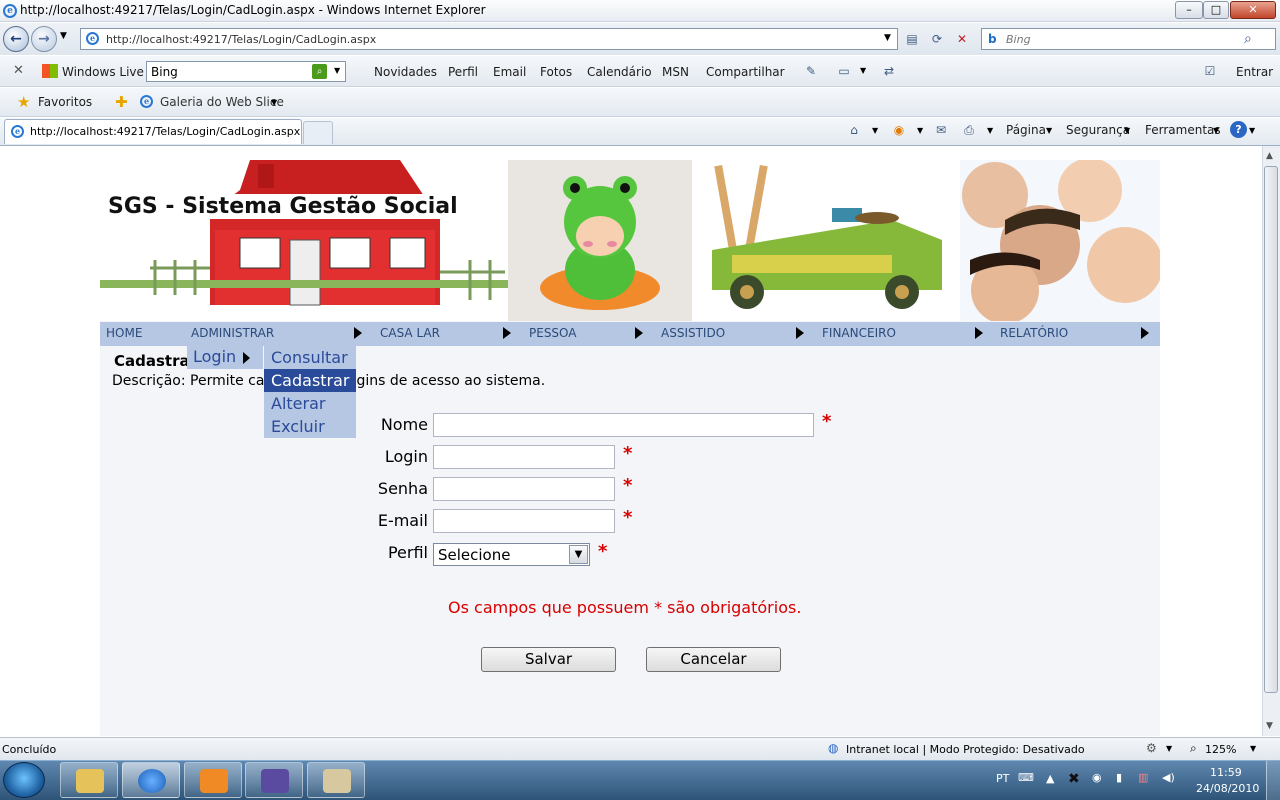 This screenshot has height=800, width=1280. What do you see at coordinates (232, 333) in the screenshot?
I see `menu-administrar: ADMINISTRAR` at bounding box center [232, 333].